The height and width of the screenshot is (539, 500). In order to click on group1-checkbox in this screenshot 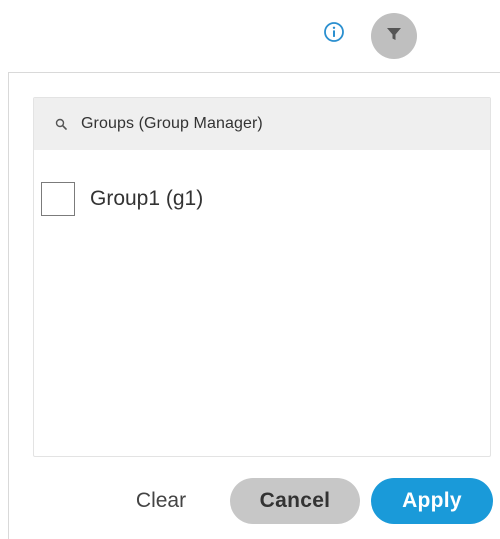, I will do `click(58, 199)`.